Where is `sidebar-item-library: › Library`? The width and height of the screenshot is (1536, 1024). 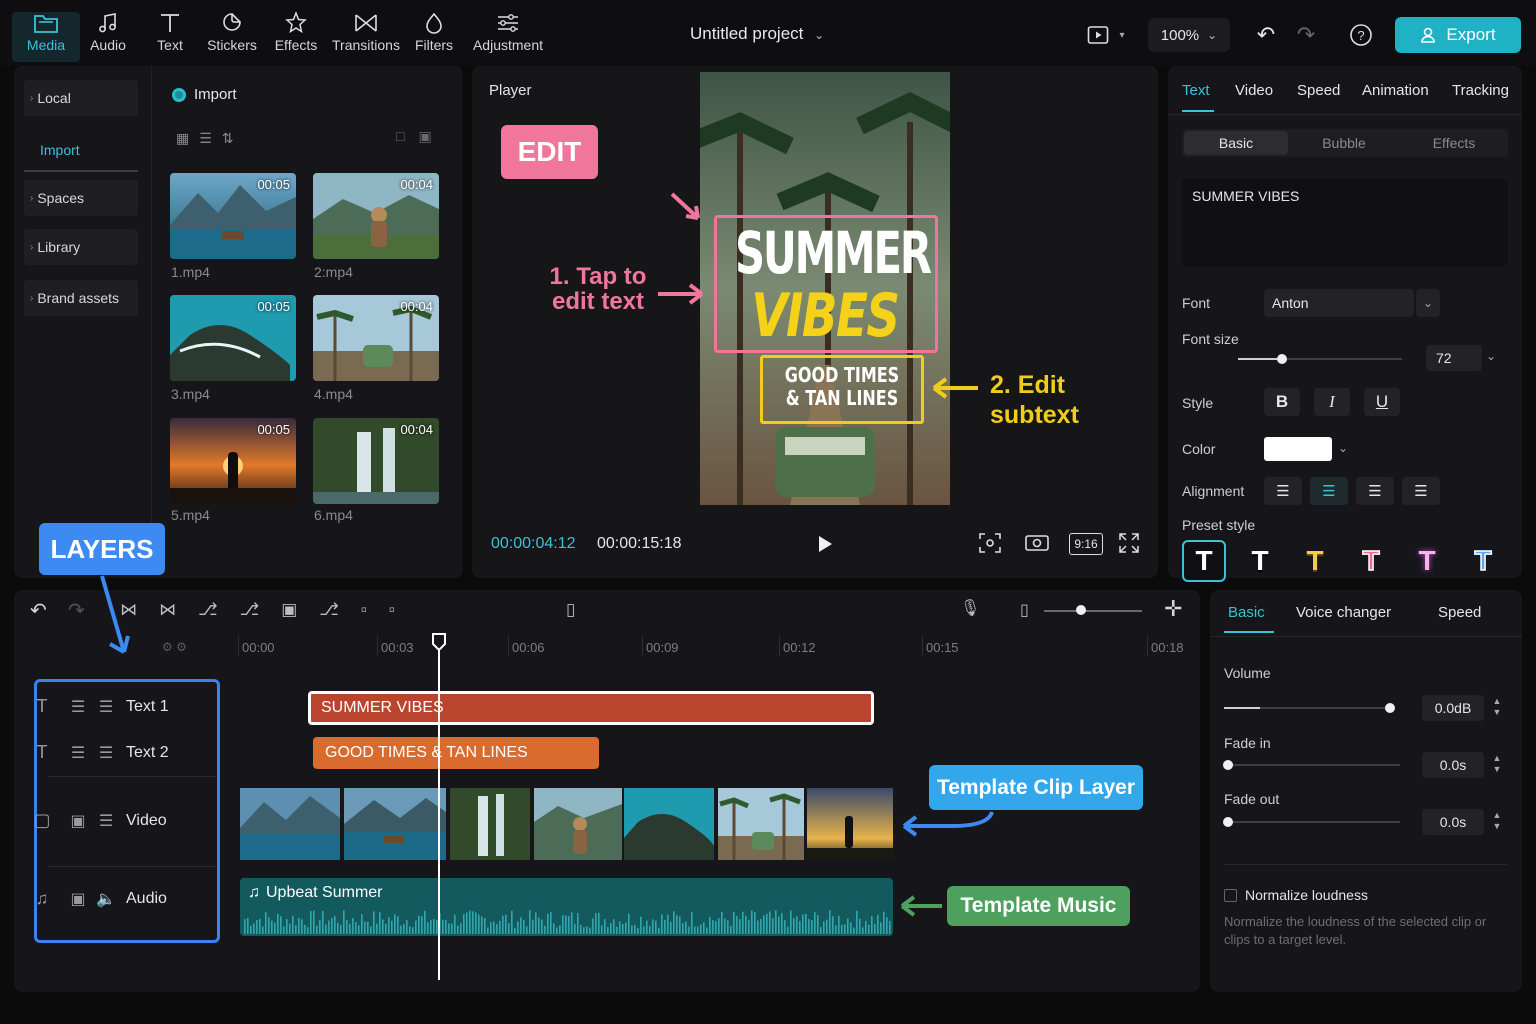 sidebar-item-library: › Library is located at coordinates (81, 247).